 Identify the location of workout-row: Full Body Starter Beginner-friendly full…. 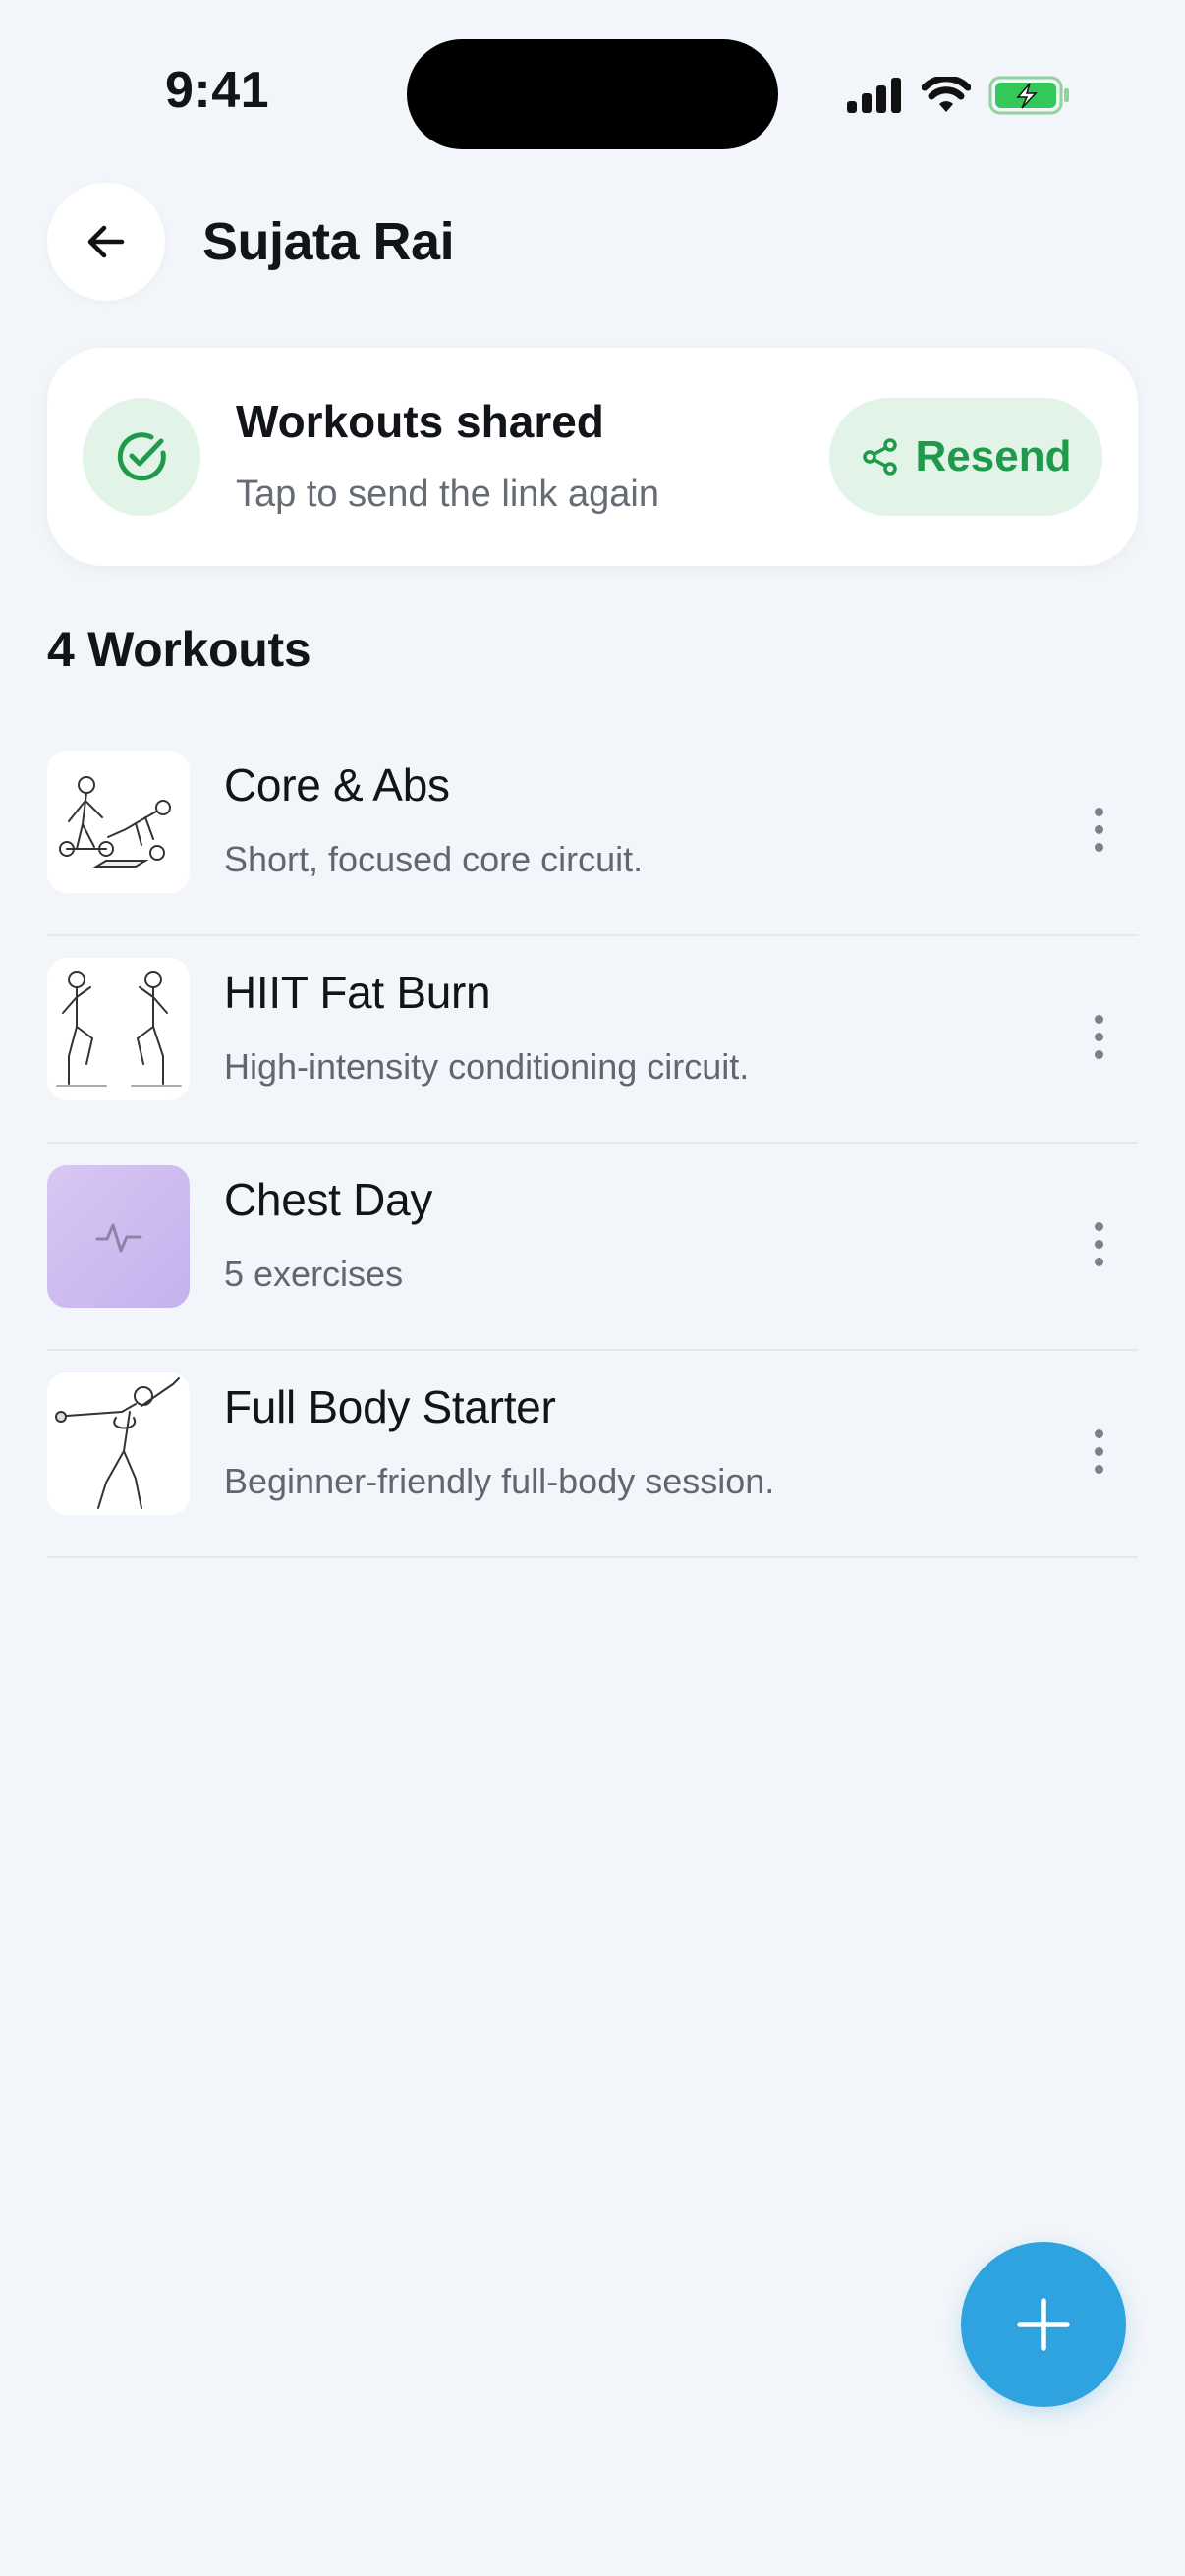
(592, 1454).